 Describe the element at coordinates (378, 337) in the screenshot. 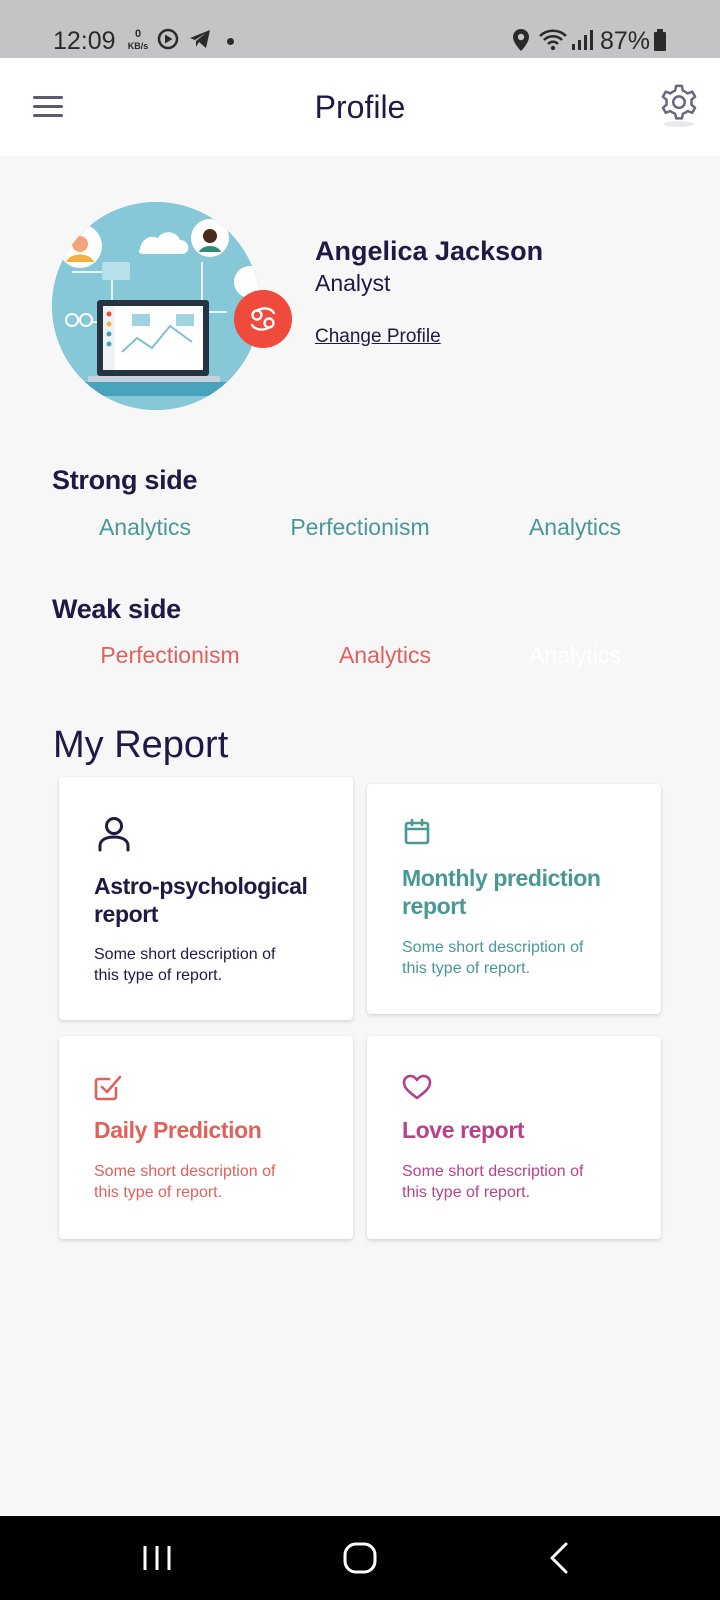

I see `change-profile-link: Change Profile` at that location.